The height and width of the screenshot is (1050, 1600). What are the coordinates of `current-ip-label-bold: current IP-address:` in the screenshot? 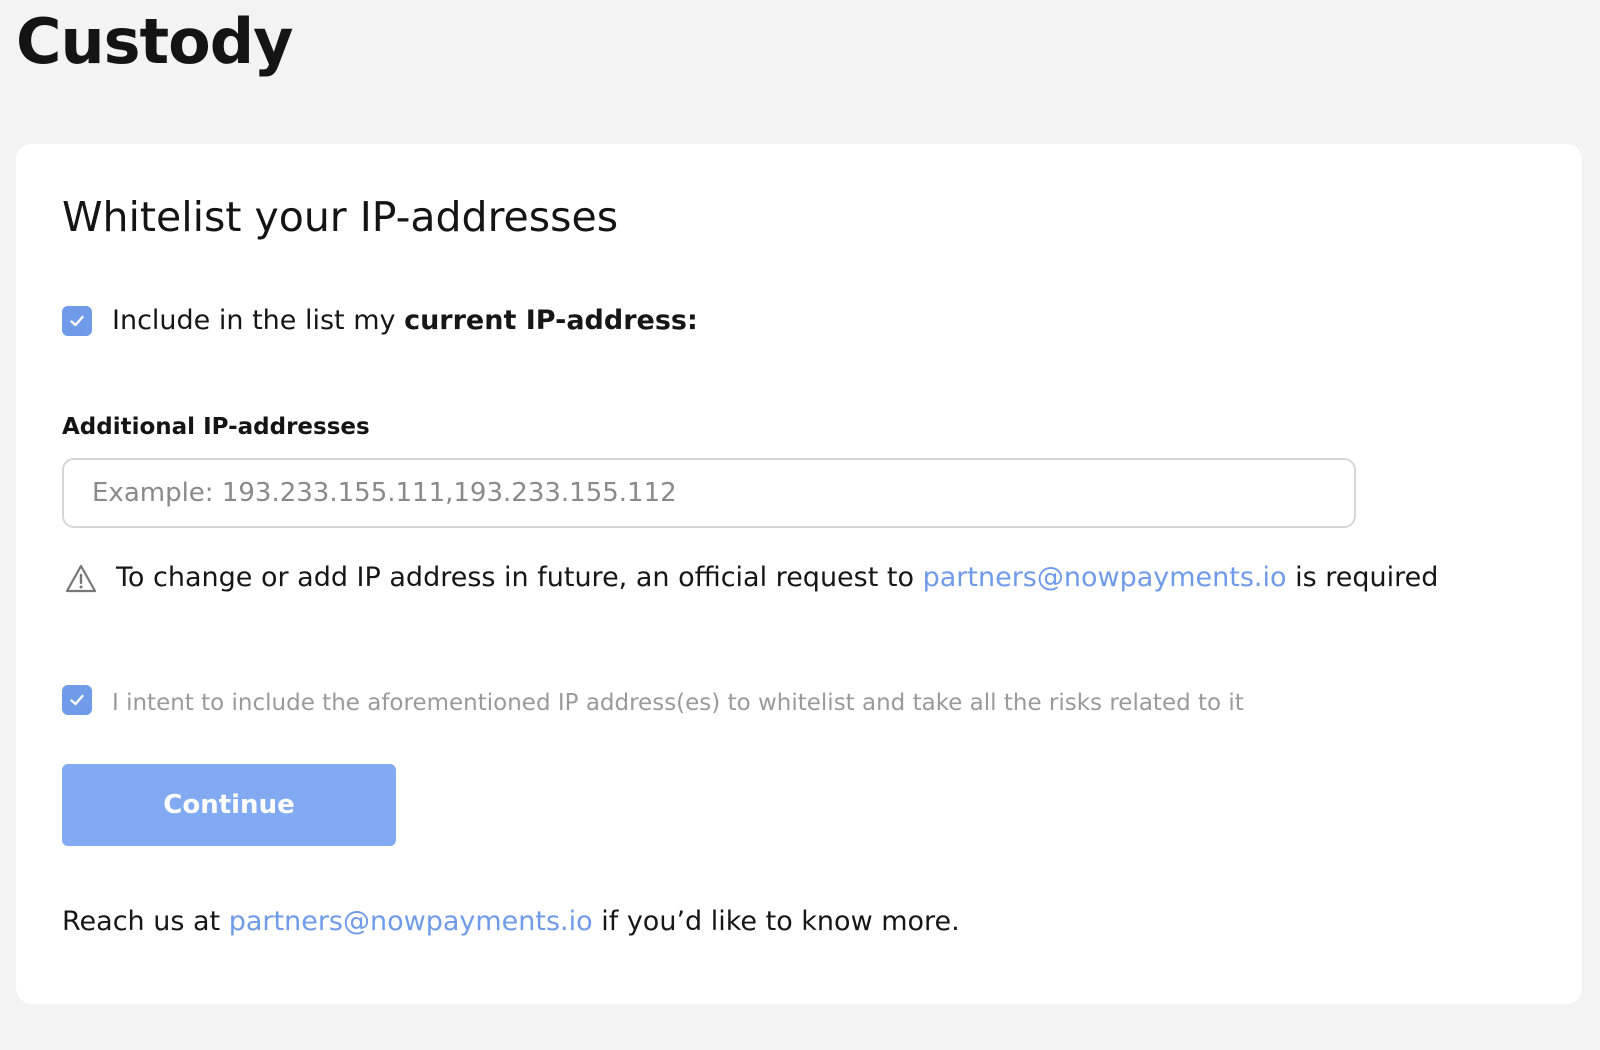 It's located at (551, 320).